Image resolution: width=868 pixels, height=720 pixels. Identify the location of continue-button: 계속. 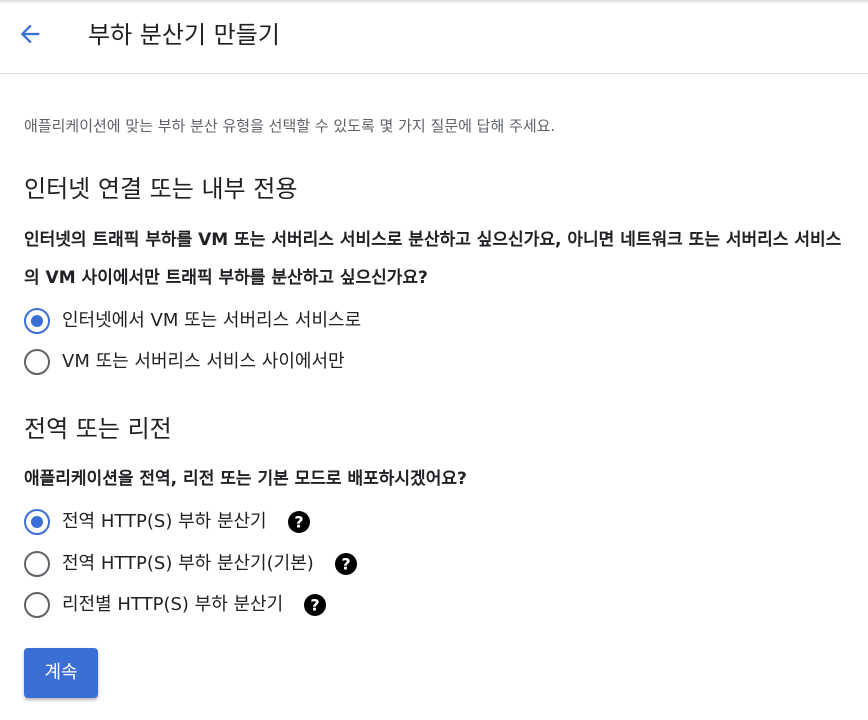
(61, 673).